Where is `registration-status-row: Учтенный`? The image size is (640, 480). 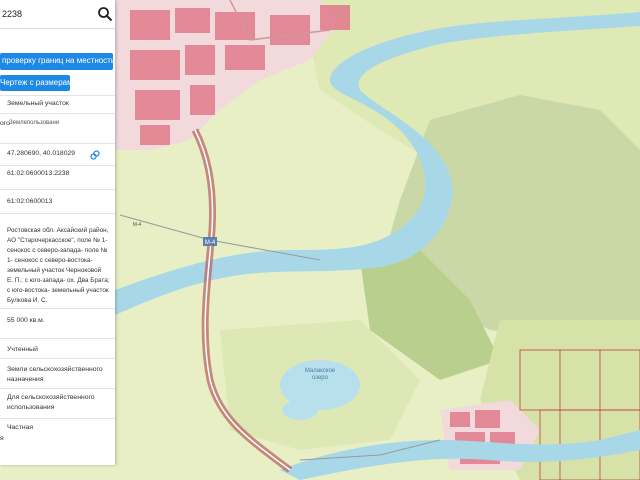
registration-status-row: Учтенный is located at coordinates (57, 348).